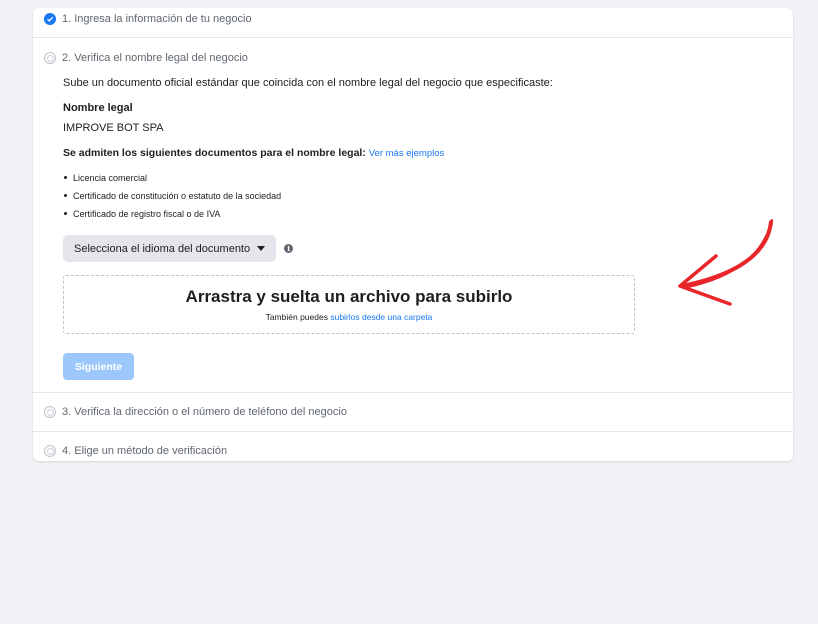 Image resolution: width=818 pixels, height=624 pixels. I want to click on dropzone-sub-prefix: También puedes, so click(296, 317).